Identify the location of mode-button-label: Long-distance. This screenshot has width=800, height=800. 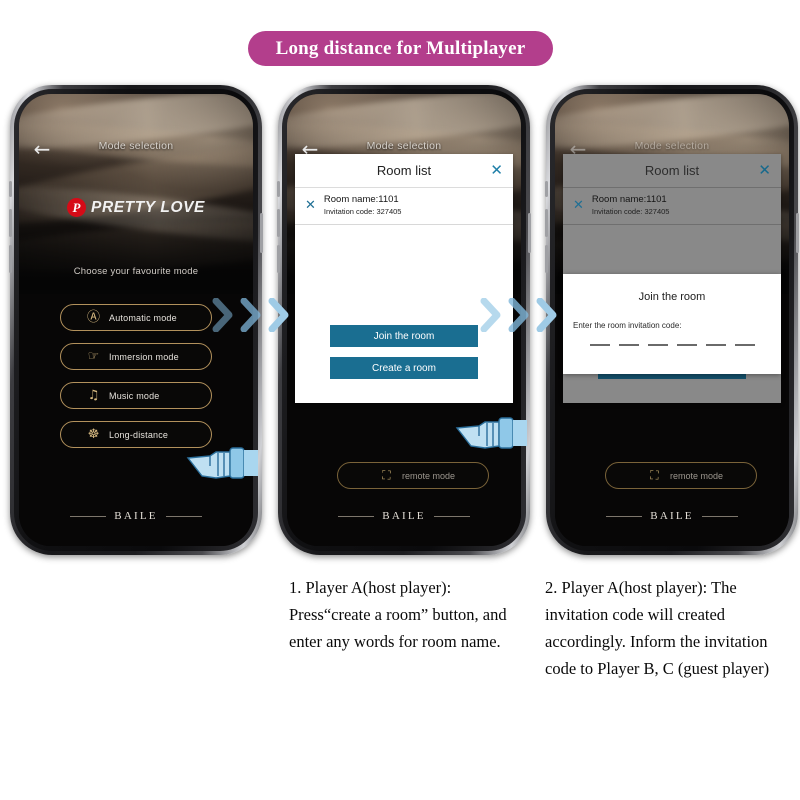
(139, 434).